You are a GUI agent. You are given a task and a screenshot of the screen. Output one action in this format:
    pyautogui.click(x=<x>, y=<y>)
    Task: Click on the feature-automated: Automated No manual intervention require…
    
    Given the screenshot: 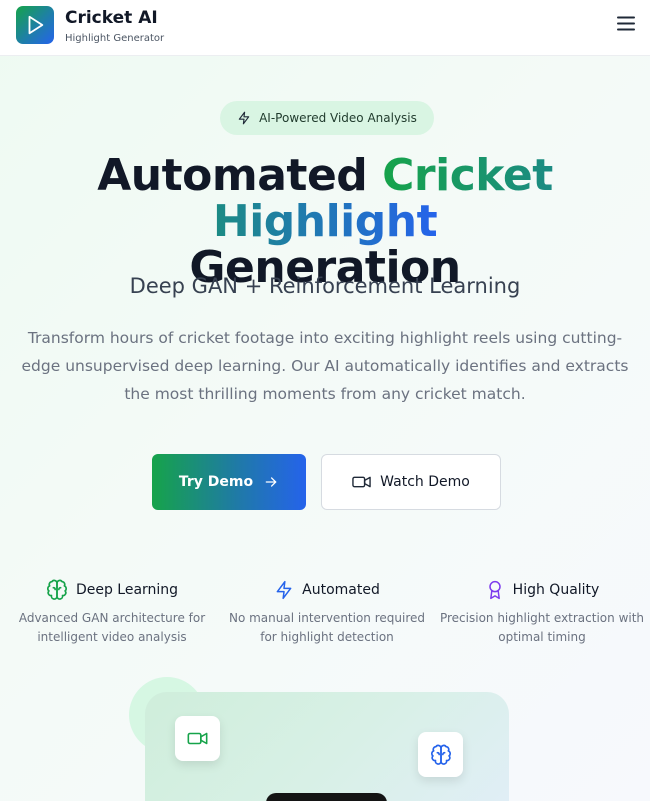 What is the action you would take?
    pyautogui.click(x=327, y=612)
    